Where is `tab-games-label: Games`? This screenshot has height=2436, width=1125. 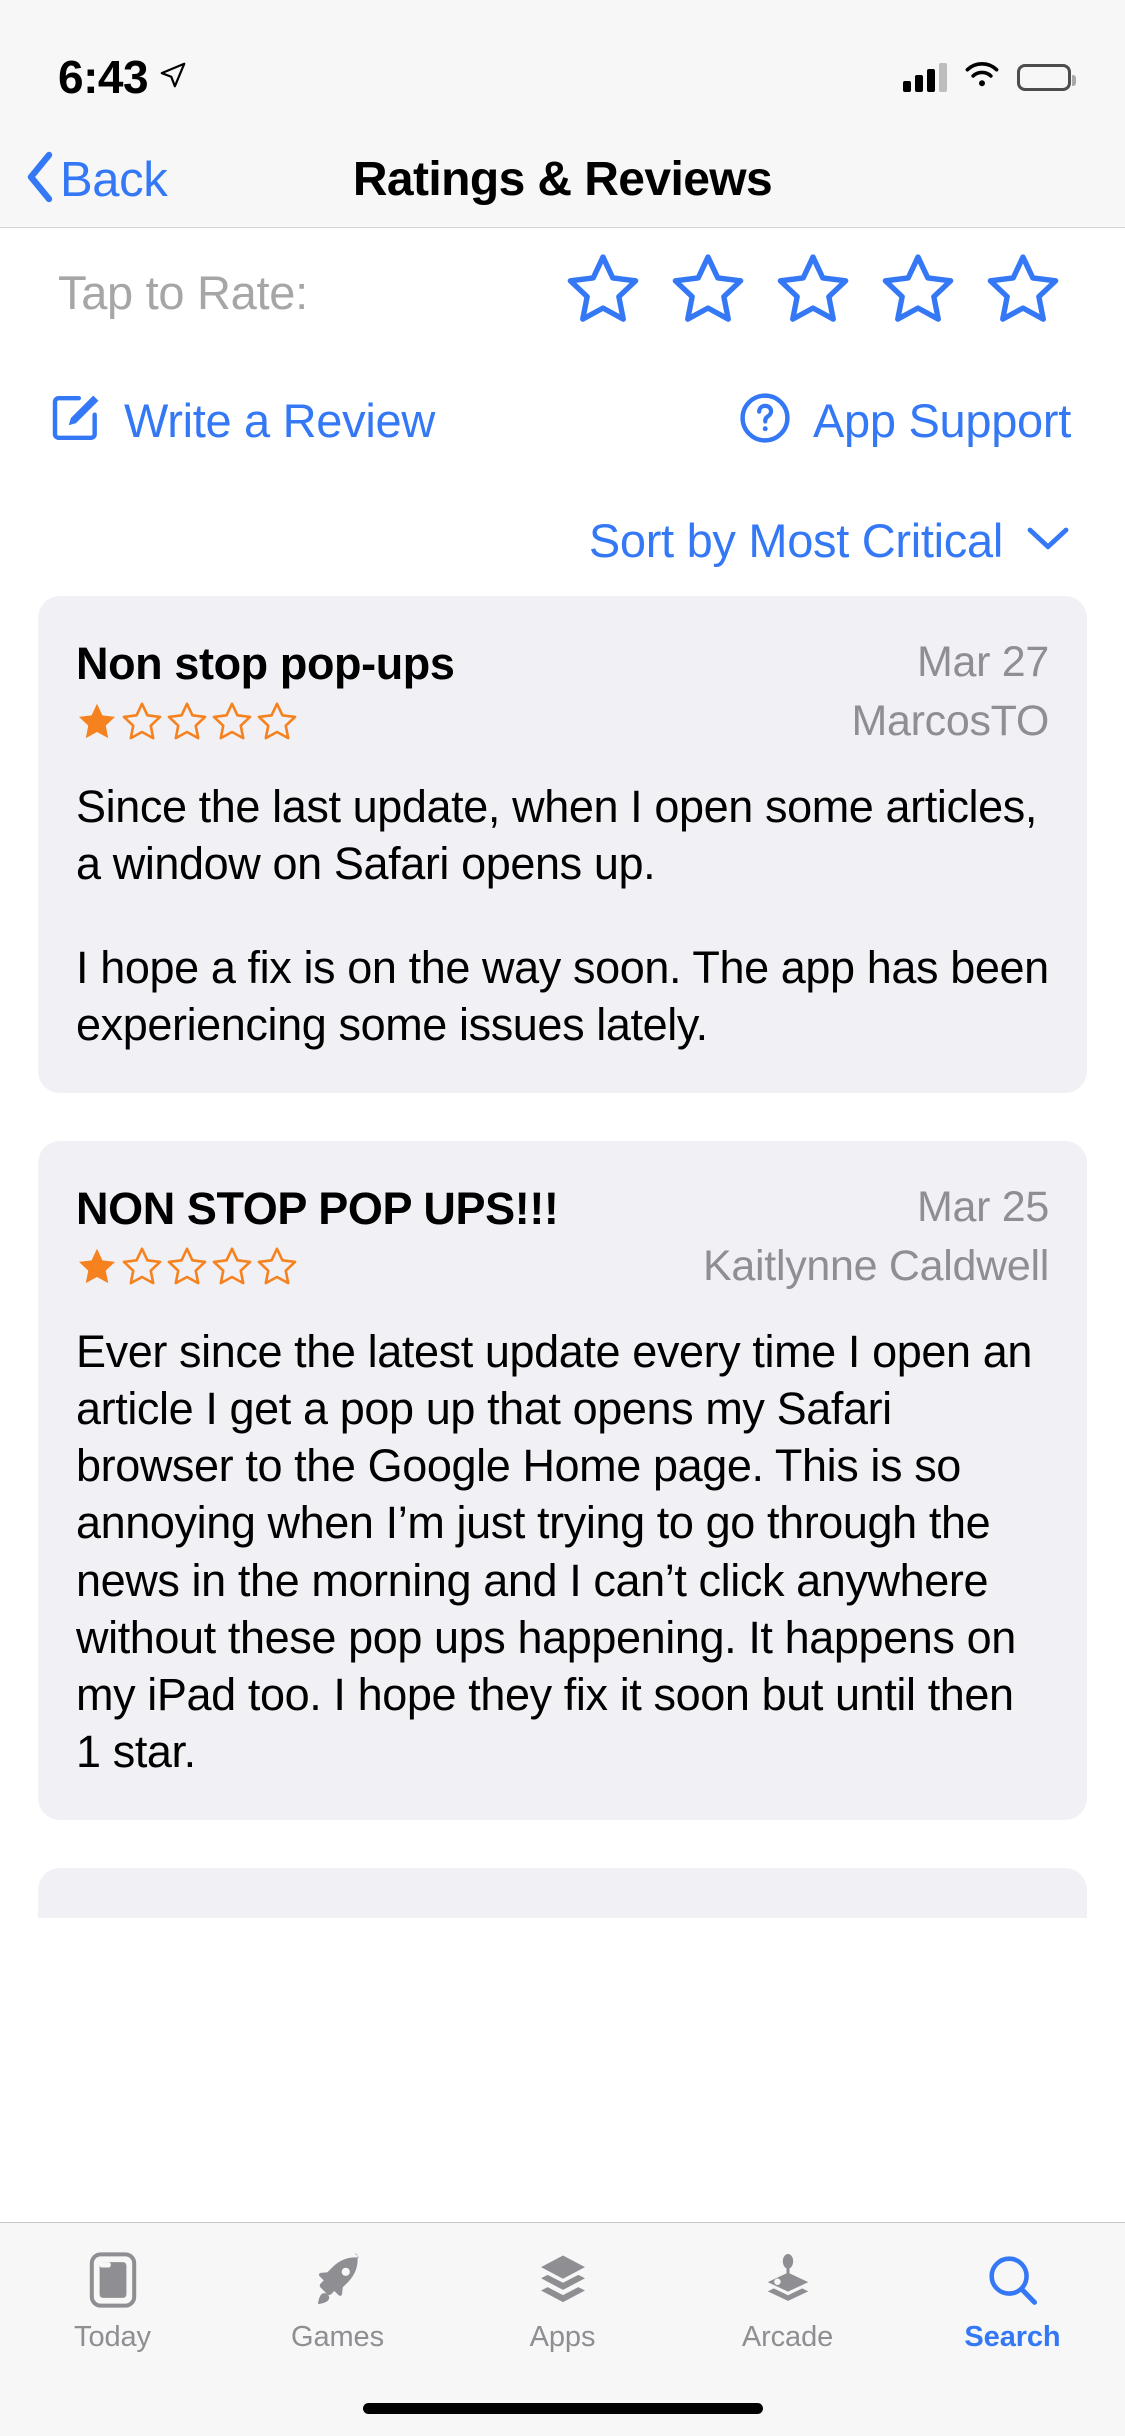 tab-games-label: Games is located at coordinates (337, 2337).